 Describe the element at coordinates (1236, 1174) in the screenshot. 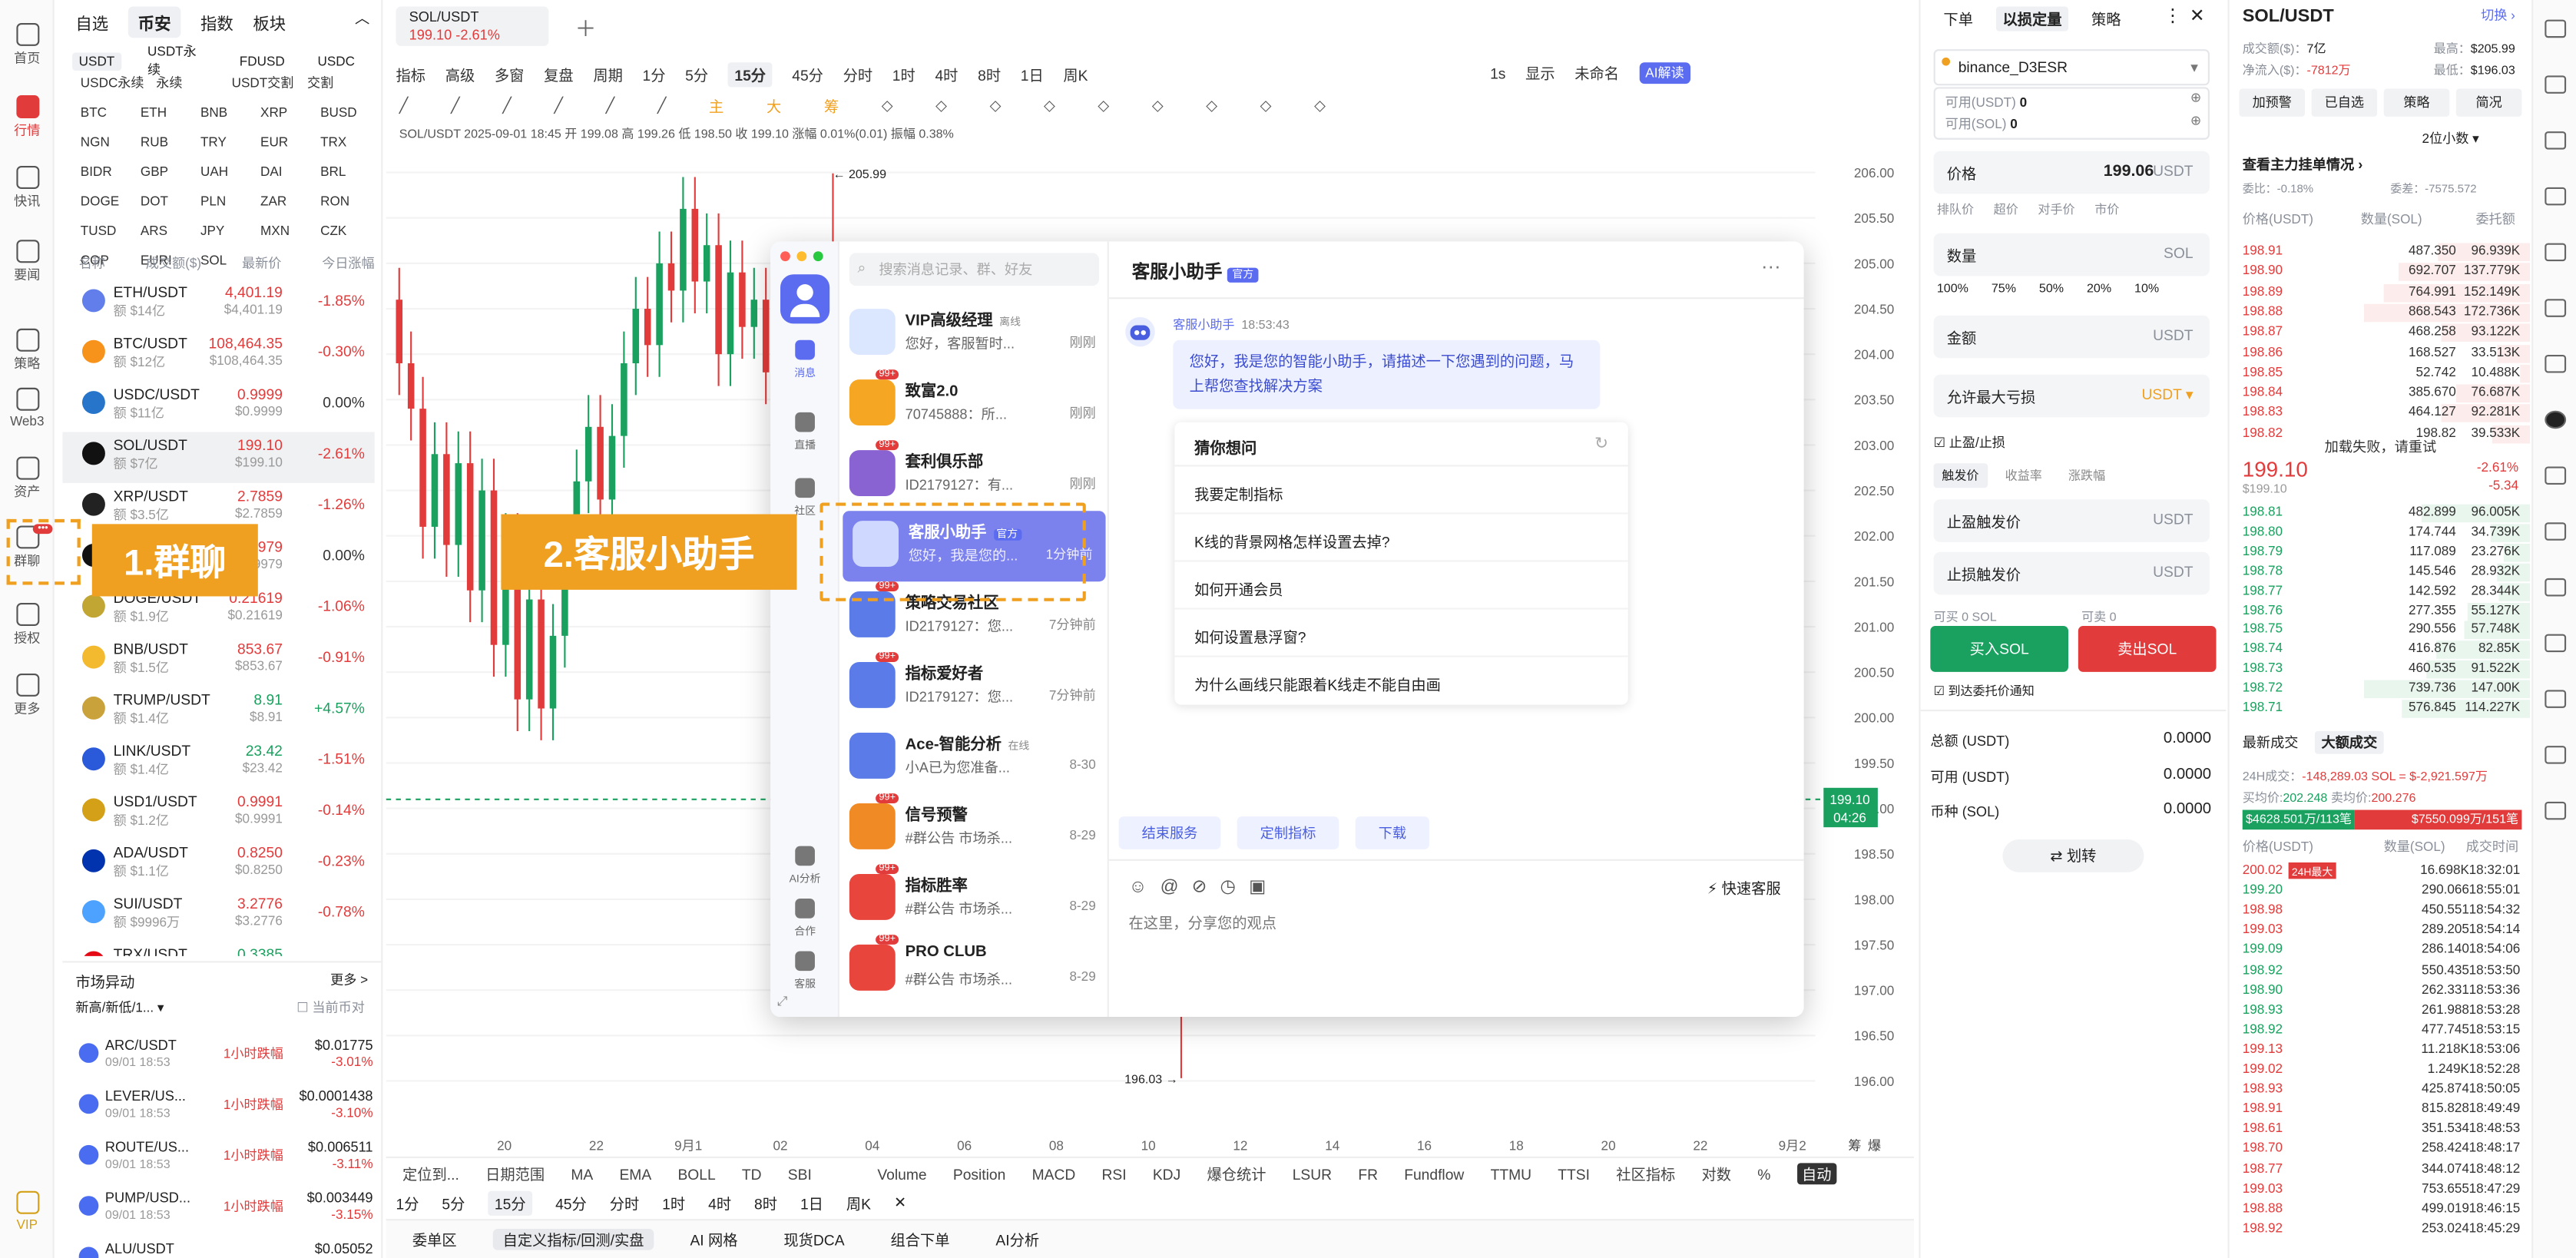

I see `indicator-button: 爆仓统计` at that location.